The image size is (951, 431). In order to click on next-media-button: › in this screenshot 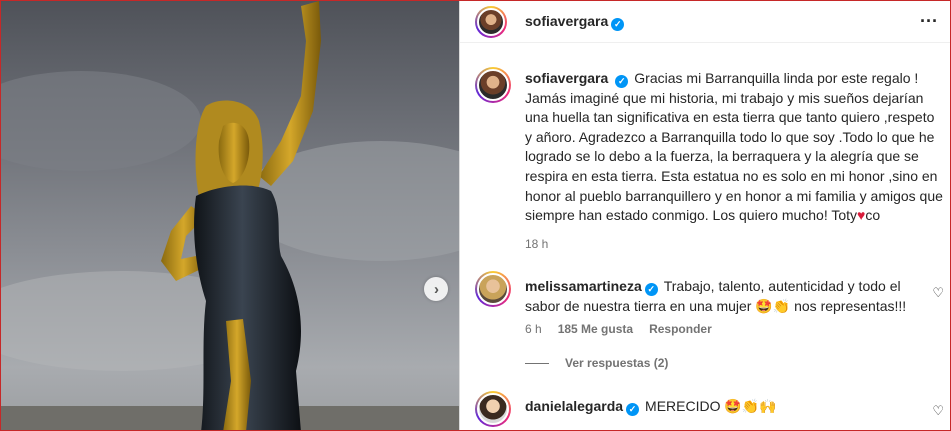, I will do `click(436, 289)`.